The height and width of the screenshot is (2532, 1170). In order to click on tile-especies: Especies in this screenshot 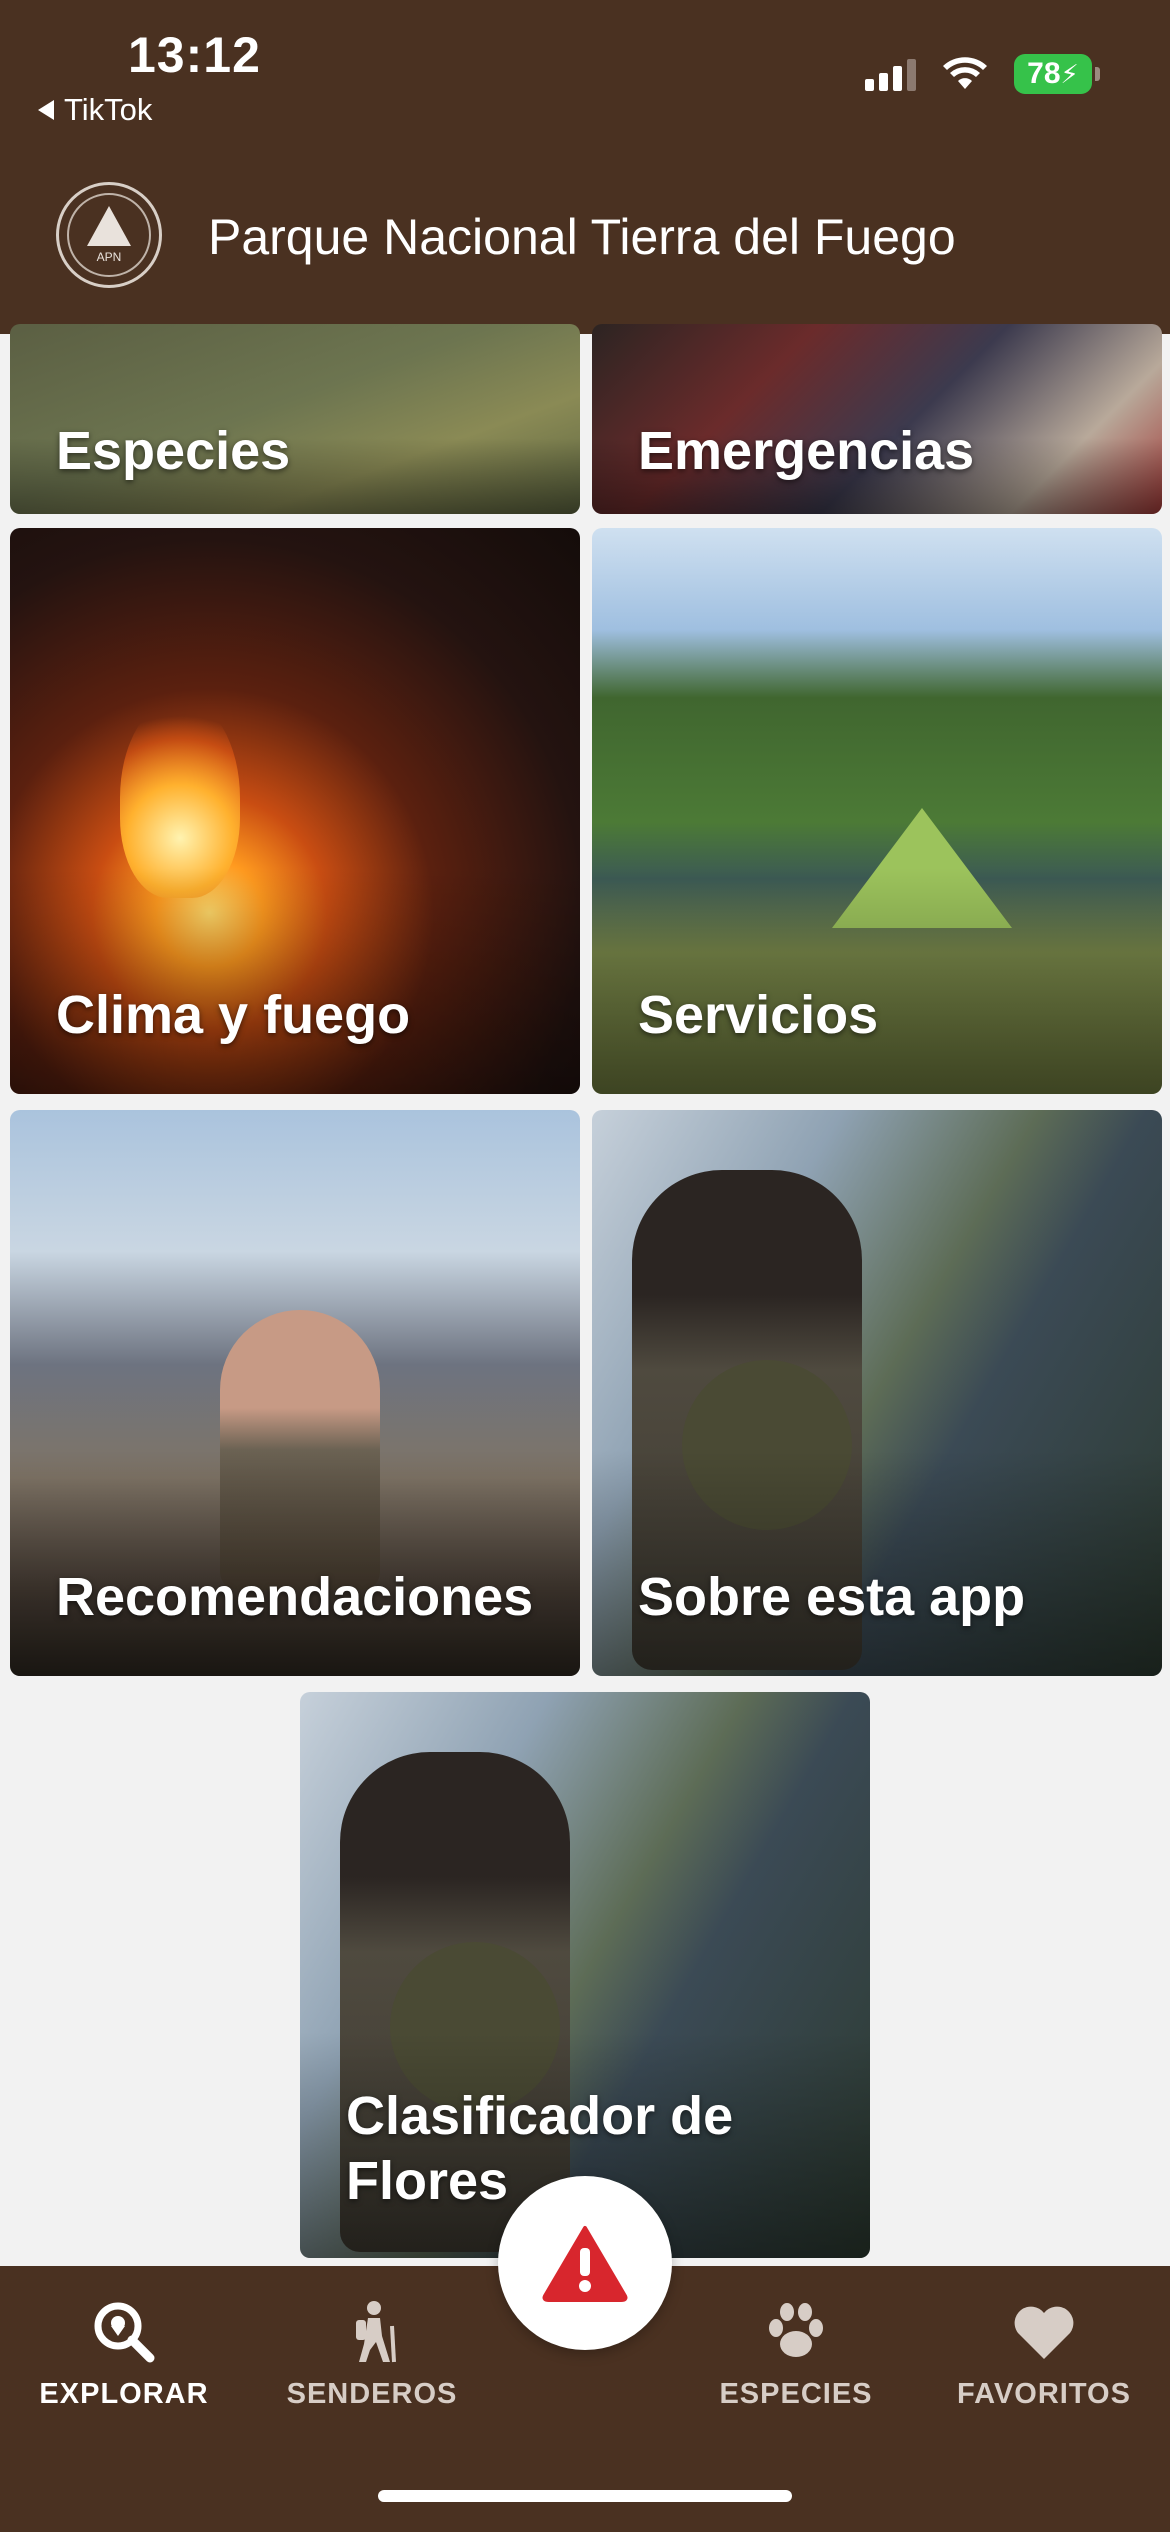, I will do `click(295, 419)`.